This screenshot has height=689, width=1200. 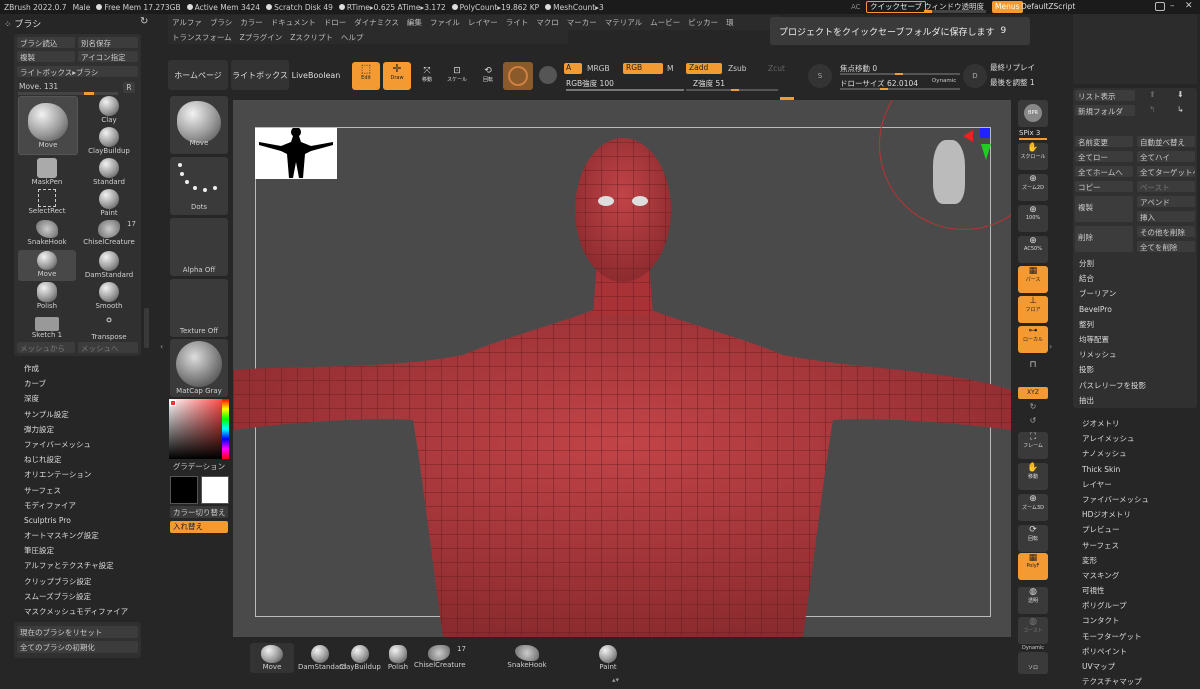 What do you see at coordinates (311, 37) in the screenshot?
I see `menu-zscript: Zスクリプト` at bounding box center [311, 37].